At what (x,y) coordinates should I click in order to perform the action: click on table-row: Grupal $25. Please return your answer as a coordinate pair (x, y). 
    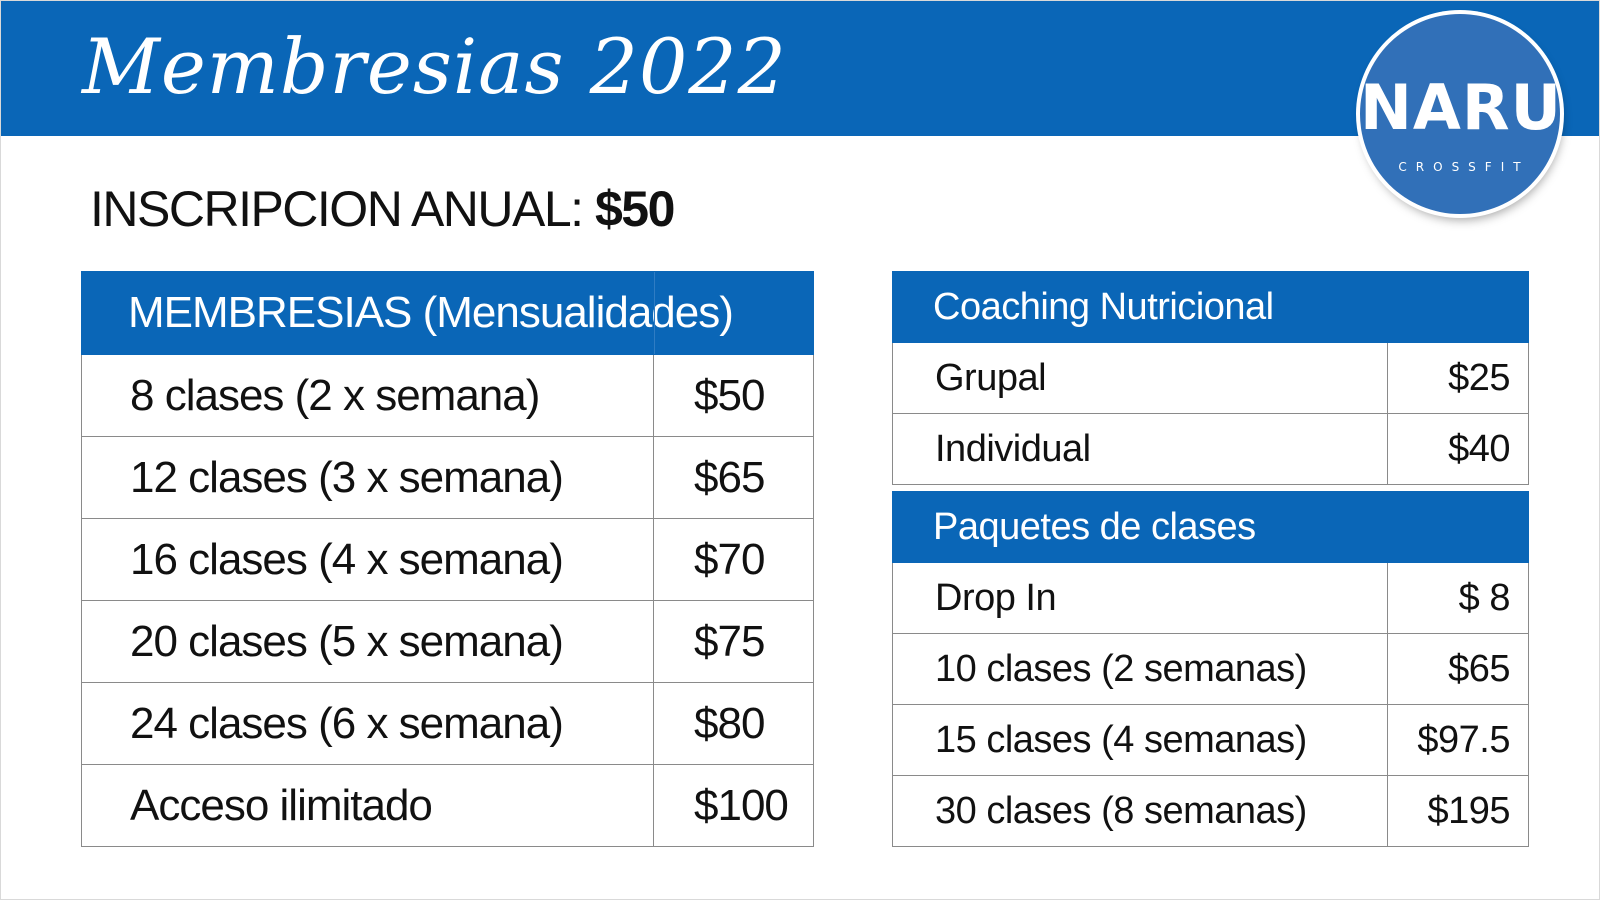
    Looking at the image, I should click on (1210, 378).